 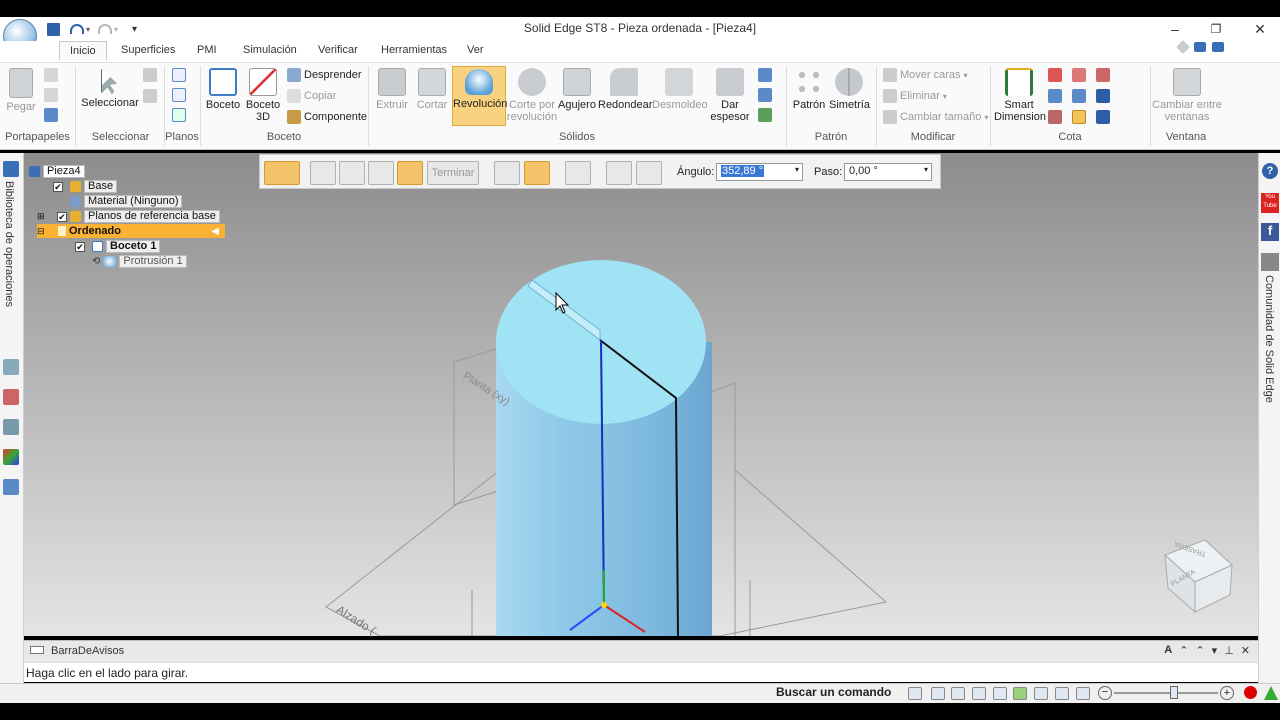 What do you see at coordinates (1062, 693) in the screenshot?
I see `views-icon` at bounding box center [1062, 693].